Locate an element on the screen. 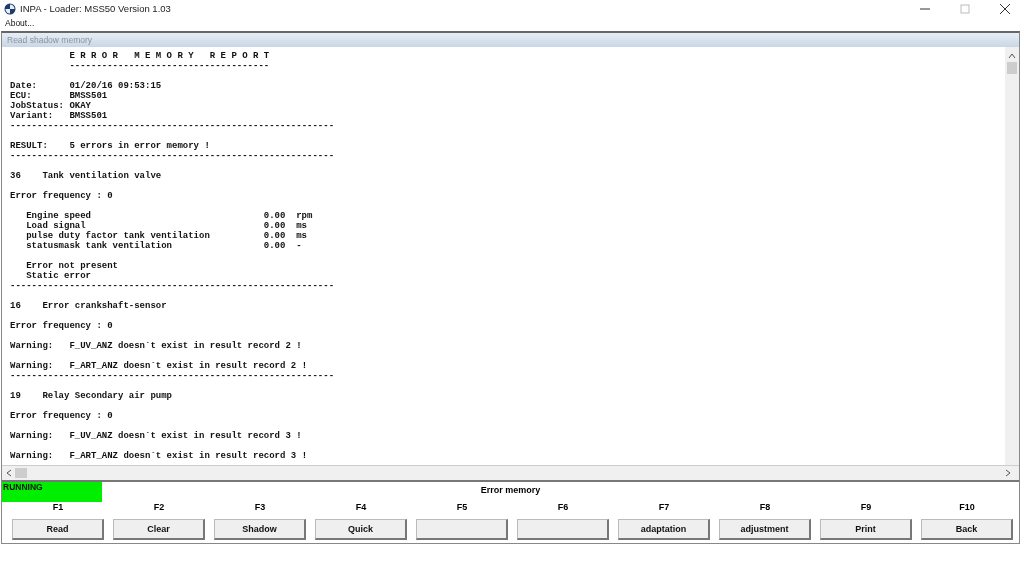 This screenshot has height=576, width=1024. scroll-left-icon is located at coordinates (9, 473).